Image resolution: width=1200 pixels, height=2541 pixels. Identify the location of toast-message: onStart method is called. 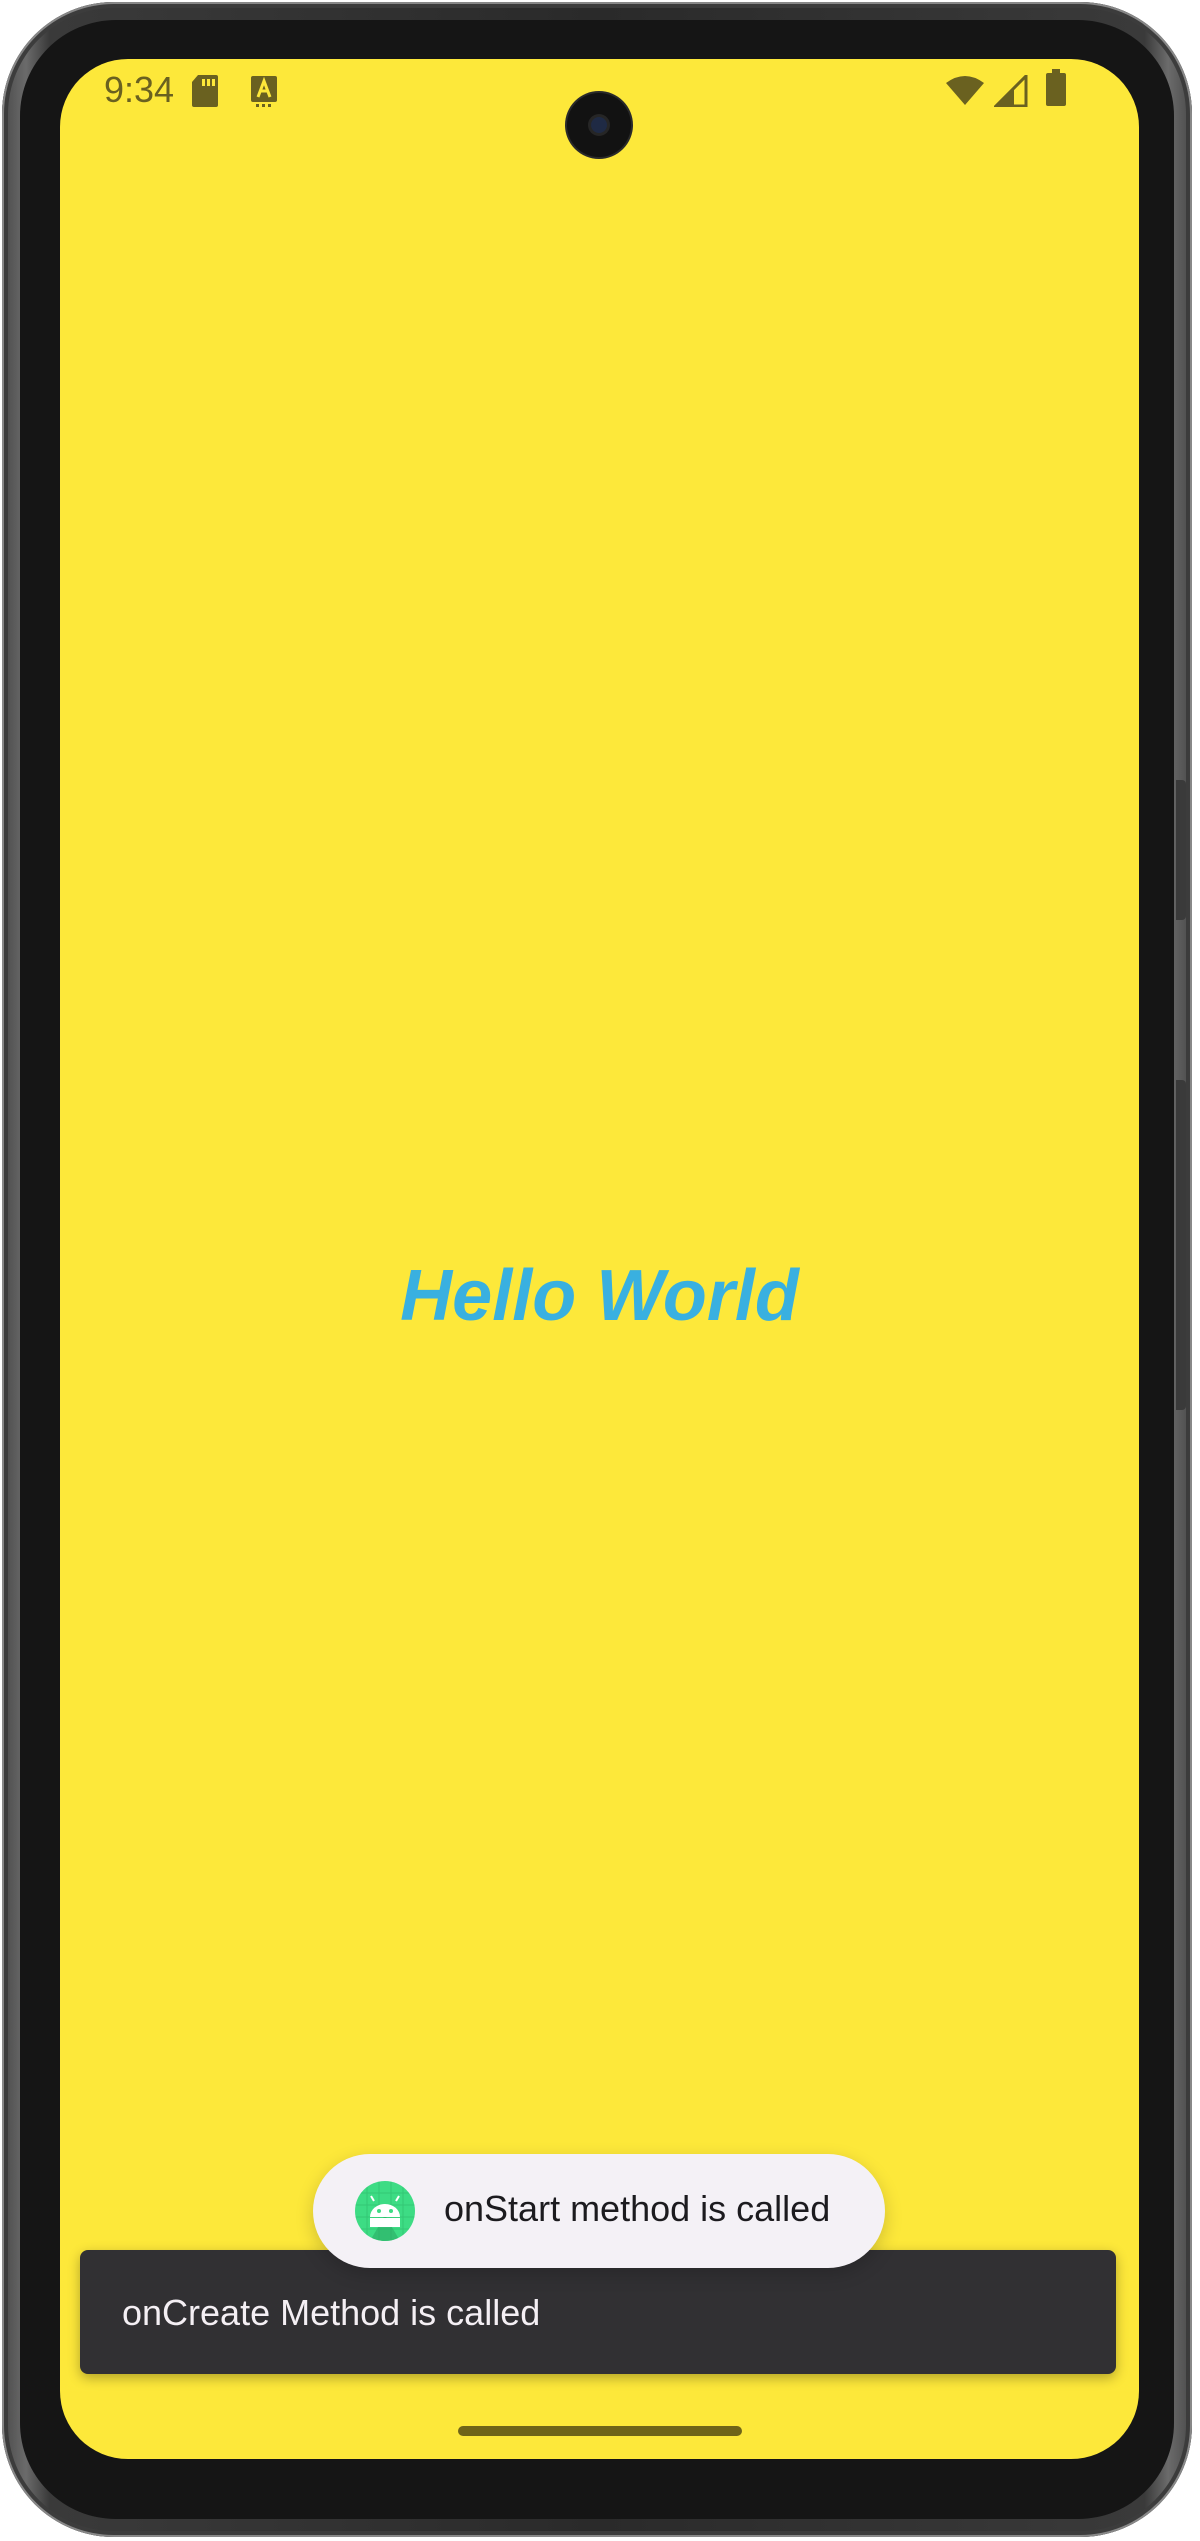
(637, 2208).